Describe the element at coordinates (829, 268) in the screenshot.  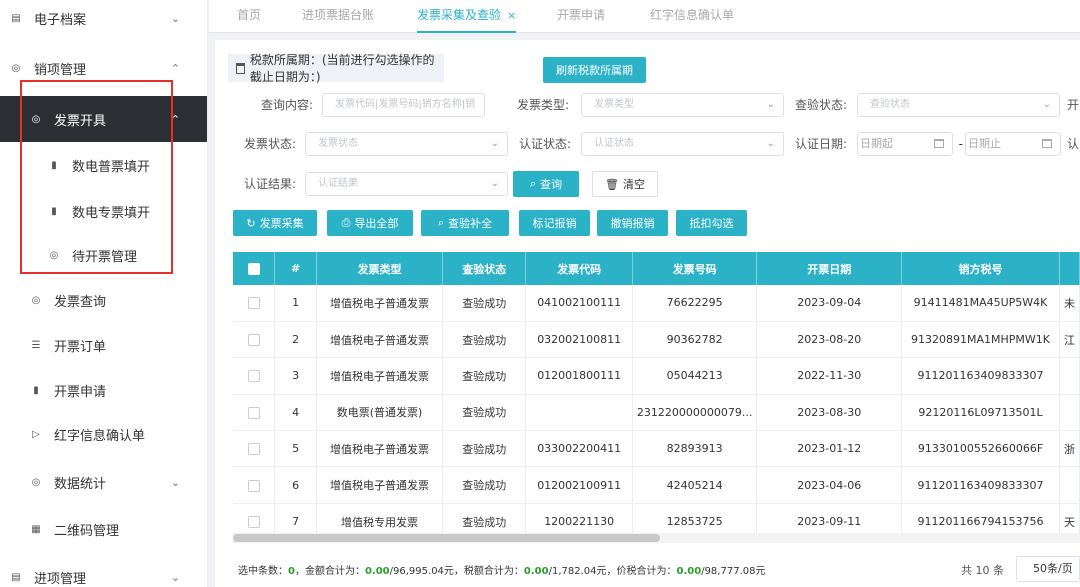
I see `column-header: 开票日期` at that location.